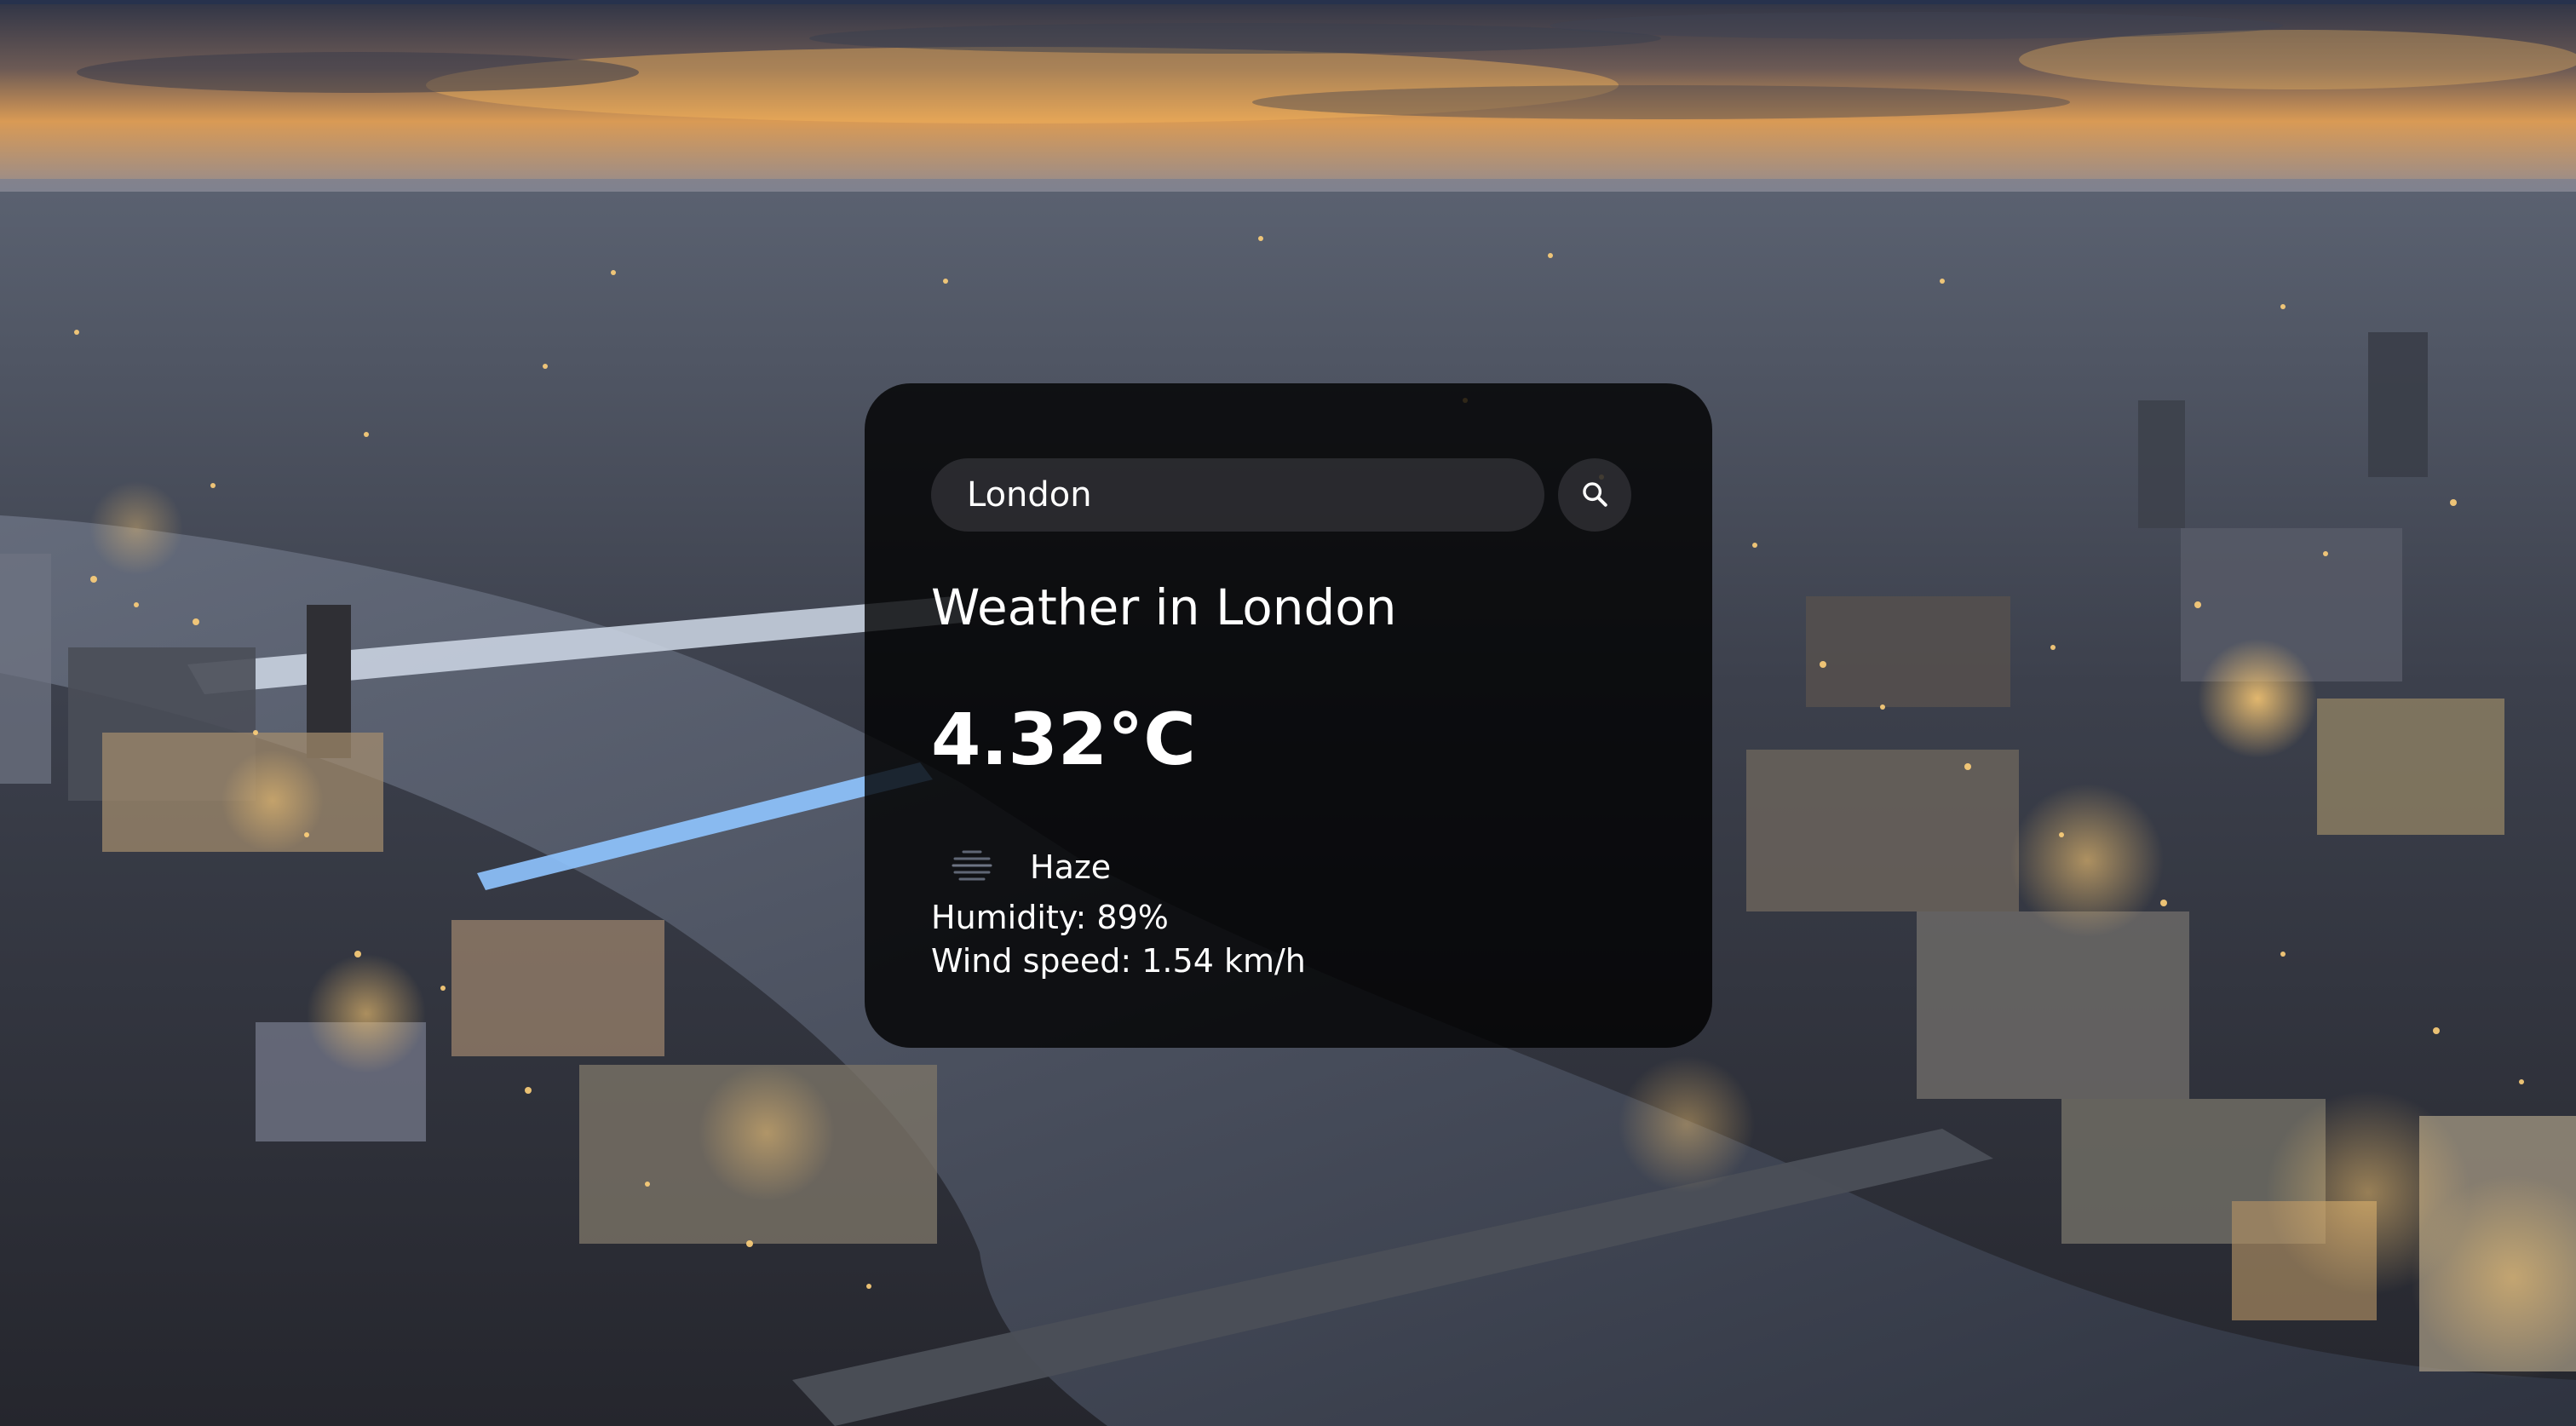 The width and height of the screenshot is (2576, 1426). I want to click on top-accent-bar, so click(1288, 2).